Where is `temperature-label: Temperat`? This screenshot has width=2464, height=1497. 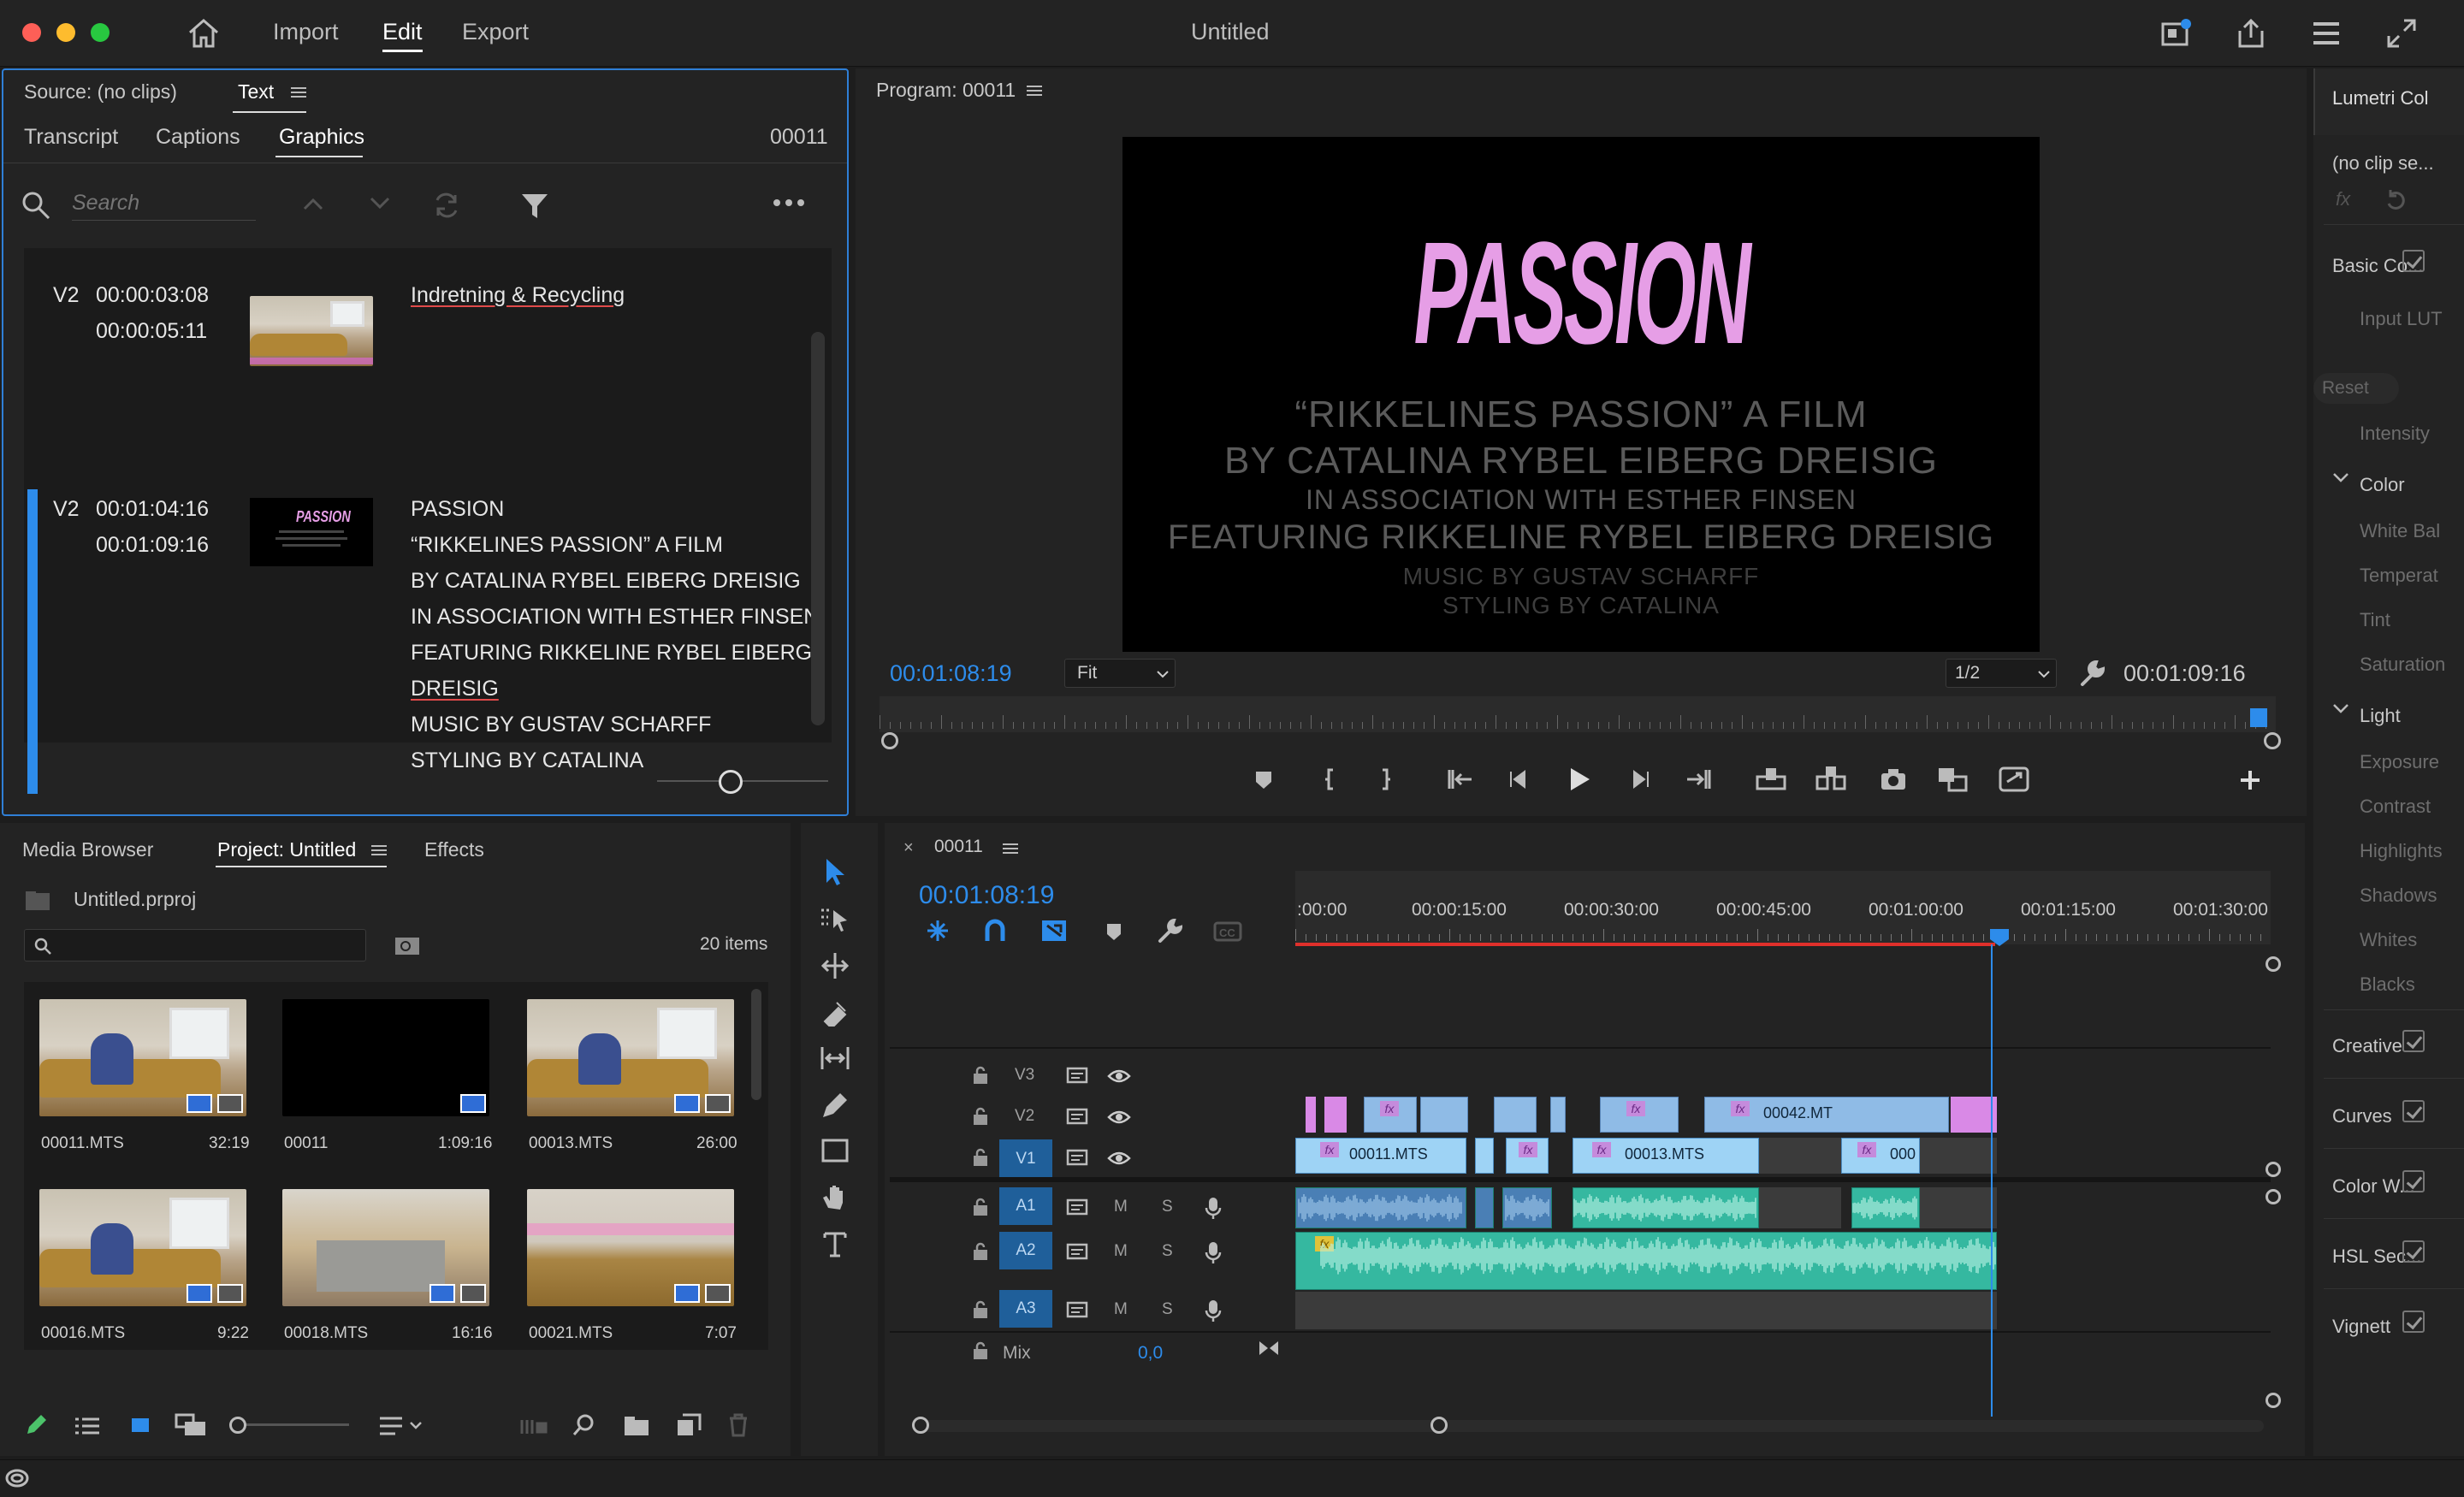
temperature-label: Temperat is located at coordinates (2399, 576).